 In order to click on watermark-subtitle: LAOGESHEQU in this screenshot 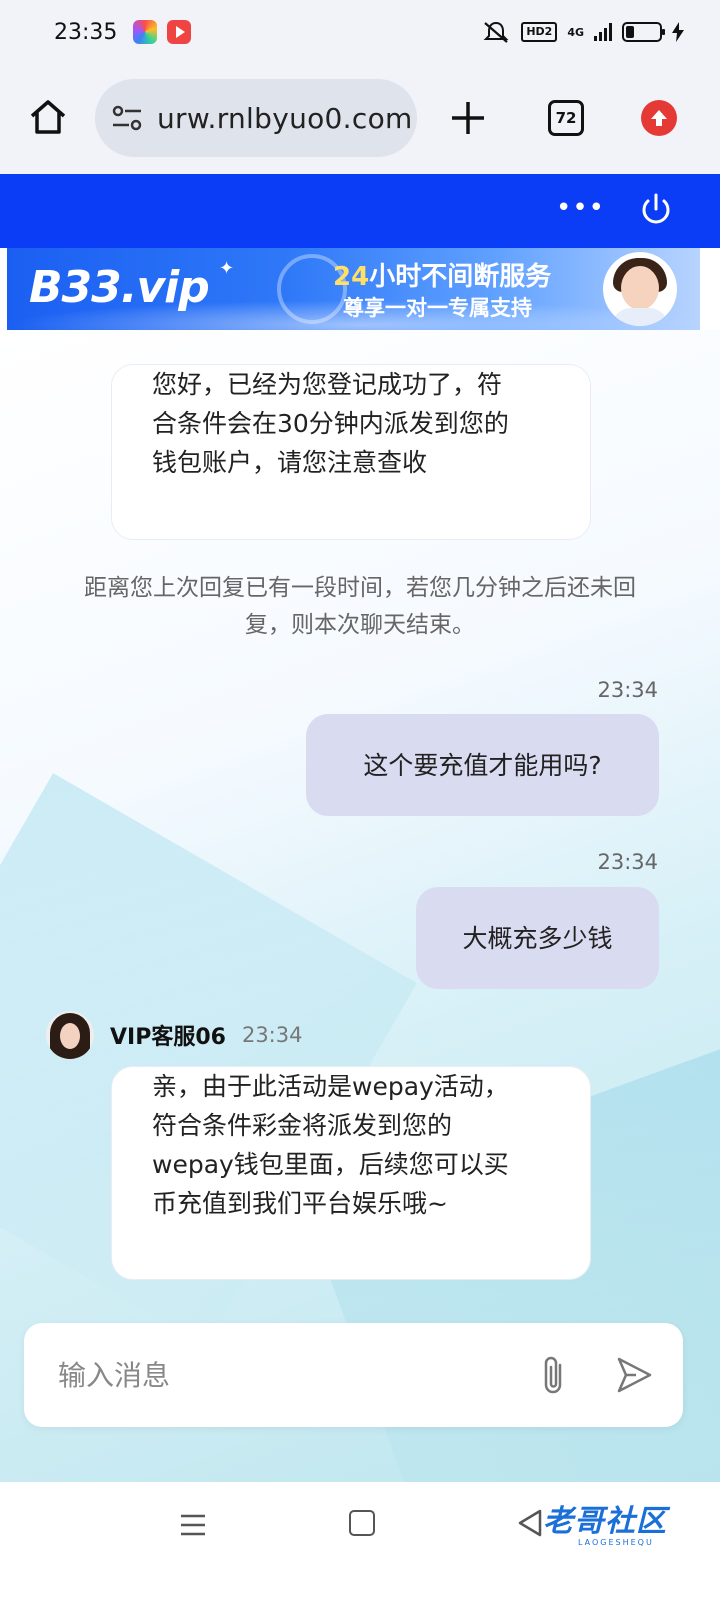, I will do `click(616, 1542)`.